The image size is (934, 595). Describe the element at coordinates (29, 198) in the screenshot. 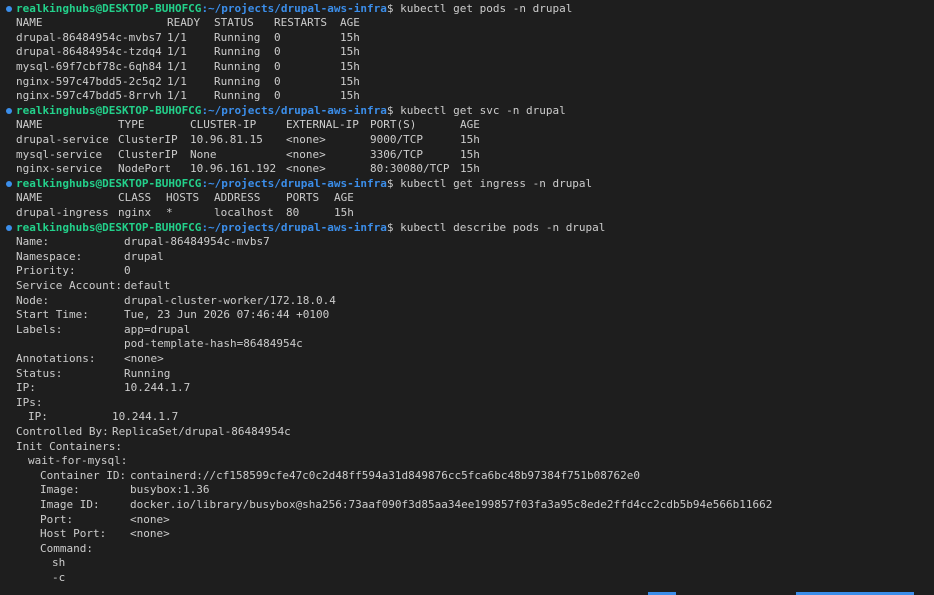

I see `ingress-table-header-cell: NAME` at that location.